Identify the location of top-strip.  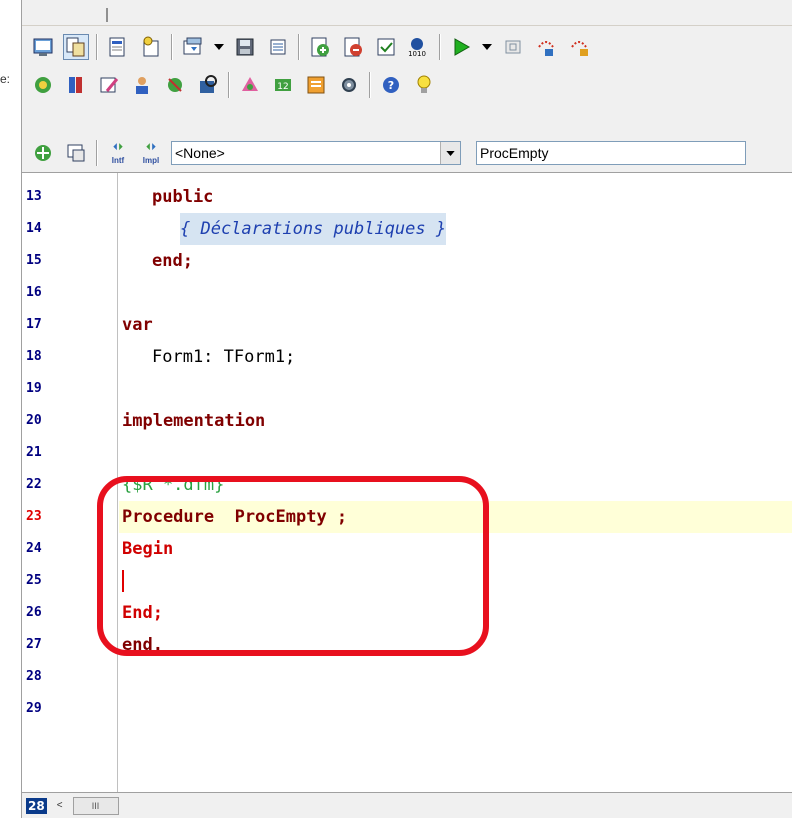
(407, 13).